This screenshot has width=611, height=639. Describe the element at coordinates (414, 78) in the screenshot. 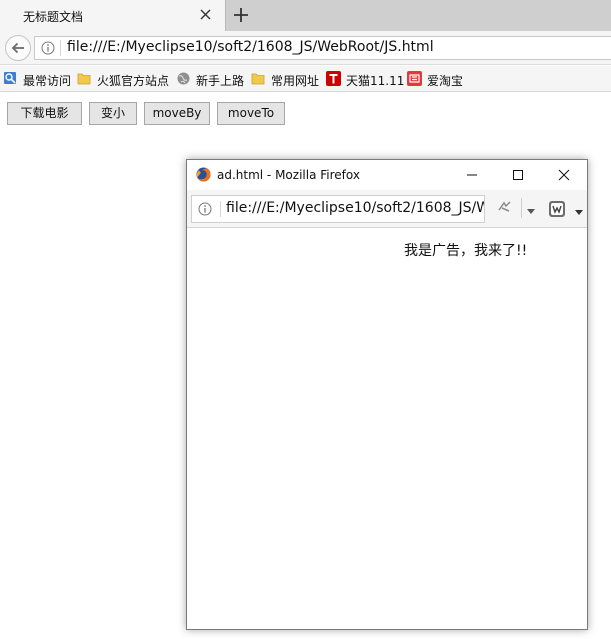

I see `taobao-icon` at that location.